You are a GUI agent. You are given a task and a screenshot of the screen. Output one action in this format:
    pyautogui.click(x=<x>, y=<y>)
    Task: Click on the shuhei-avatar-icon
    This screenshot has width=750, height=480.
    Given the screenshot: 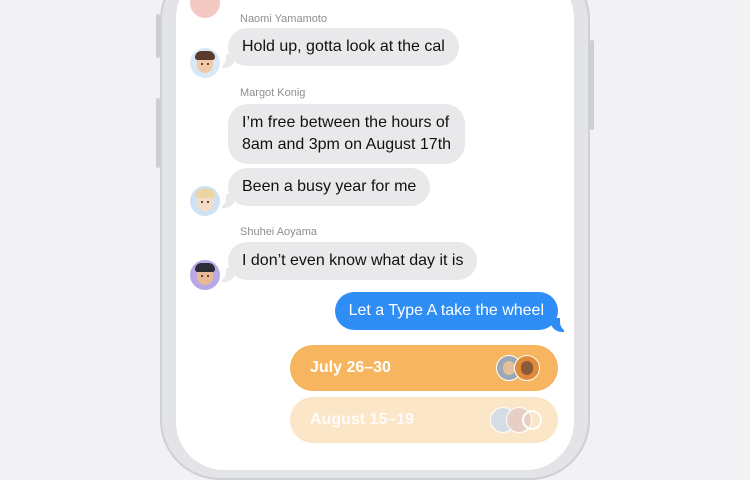 What is the action you would take?
    pyautogui.click(x=205, y=275)
    